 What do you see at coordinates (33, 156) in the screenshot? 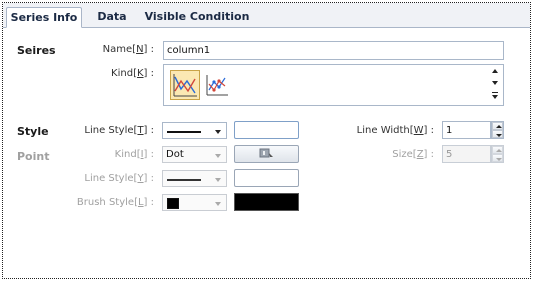
I see `section-point-title: Point` at bounding box center [33, 156].